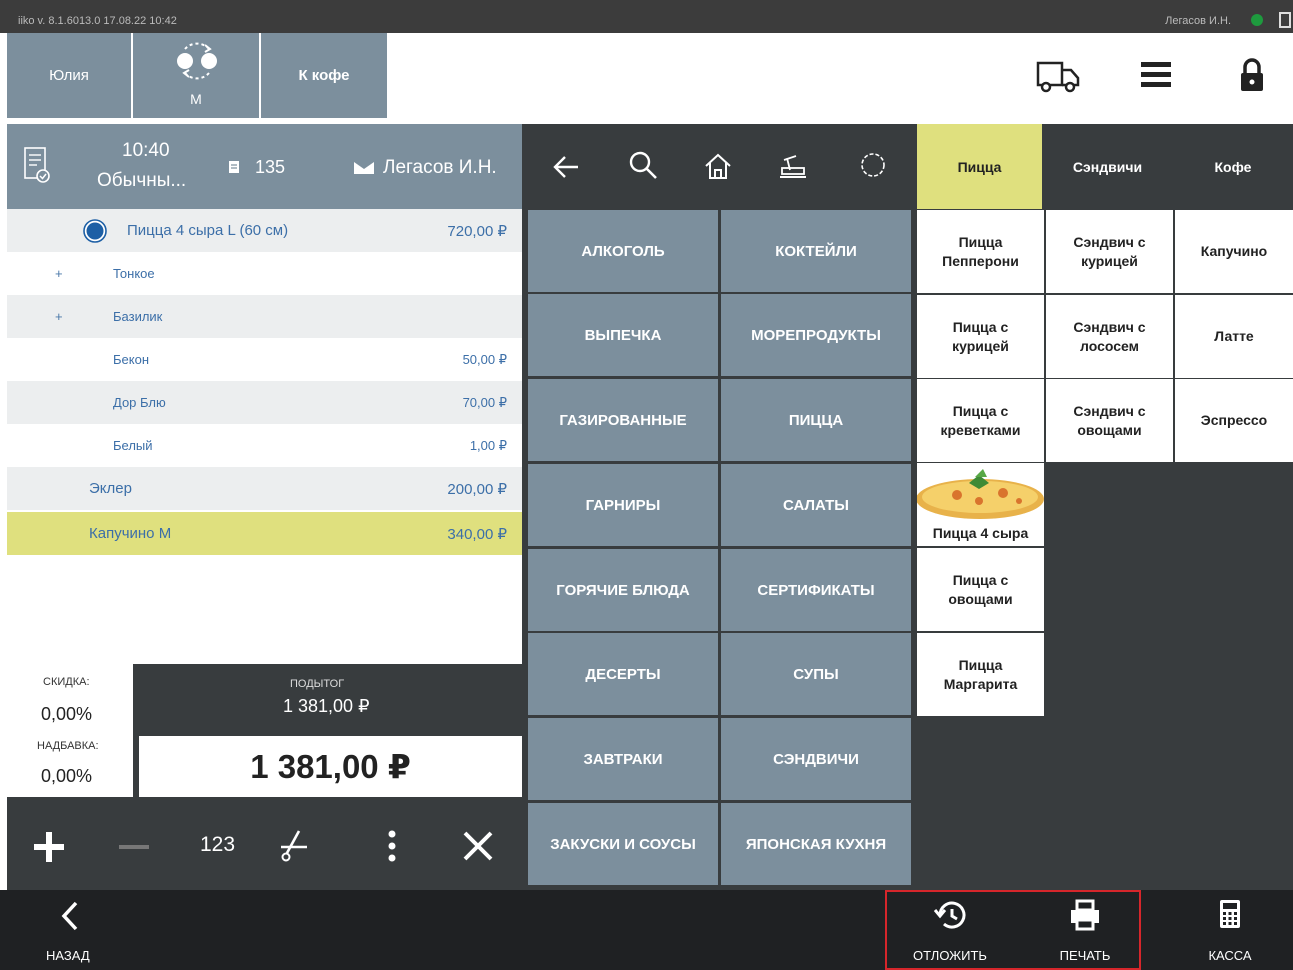  I want to click on surcharge-value: 0,00%, so click(67, 776).